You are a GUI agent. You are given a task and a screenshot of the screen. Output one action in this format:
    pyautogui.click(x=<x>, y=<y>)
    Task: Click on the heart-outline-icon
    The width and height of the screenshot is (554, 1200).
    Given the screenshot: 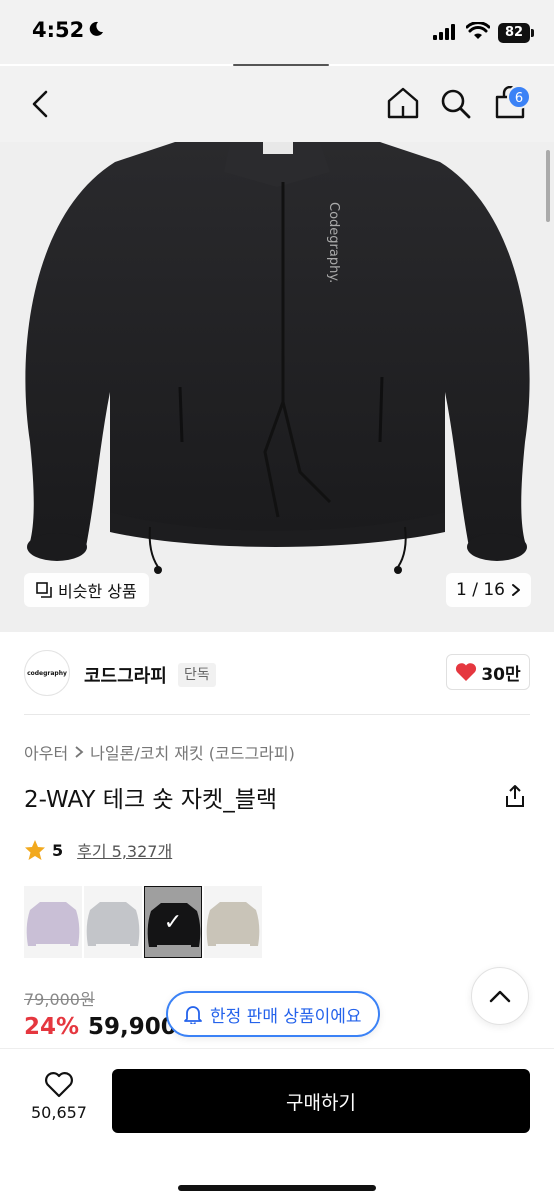 What is the action you would take?
    pyautogui.click(x=59, y=1085)
    